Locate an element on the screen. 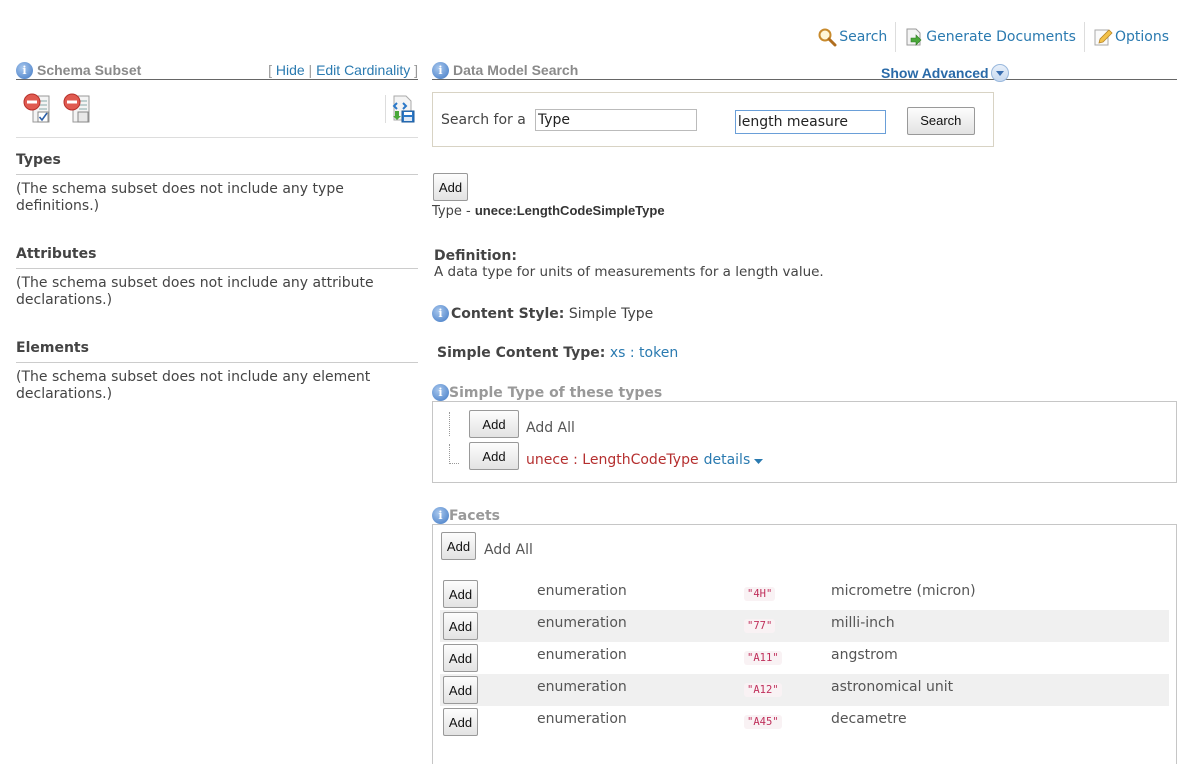  options-label: Options is located at coordinates (1141, 37).